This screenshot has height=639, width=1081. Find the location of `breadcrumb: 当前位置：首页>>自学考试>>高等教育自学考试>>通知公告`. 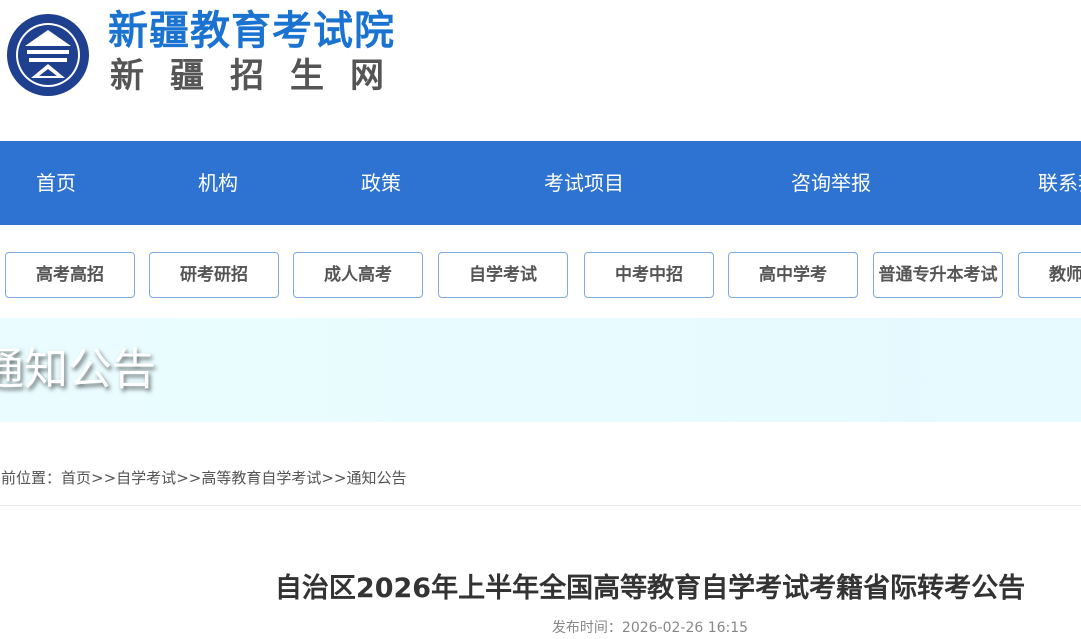

breadcrumb: 当前位置：首页>>自学考试>>高等教育自学考试>>通知公告 is located at coordinates (203, 478).